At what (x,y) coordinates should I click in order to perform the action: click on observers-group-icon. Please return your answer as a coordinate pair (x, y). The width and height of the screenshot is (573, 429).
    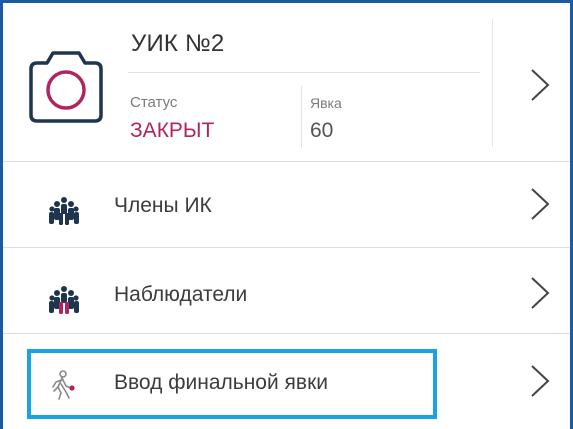
    Looking at the image, I should click on (64, 300).